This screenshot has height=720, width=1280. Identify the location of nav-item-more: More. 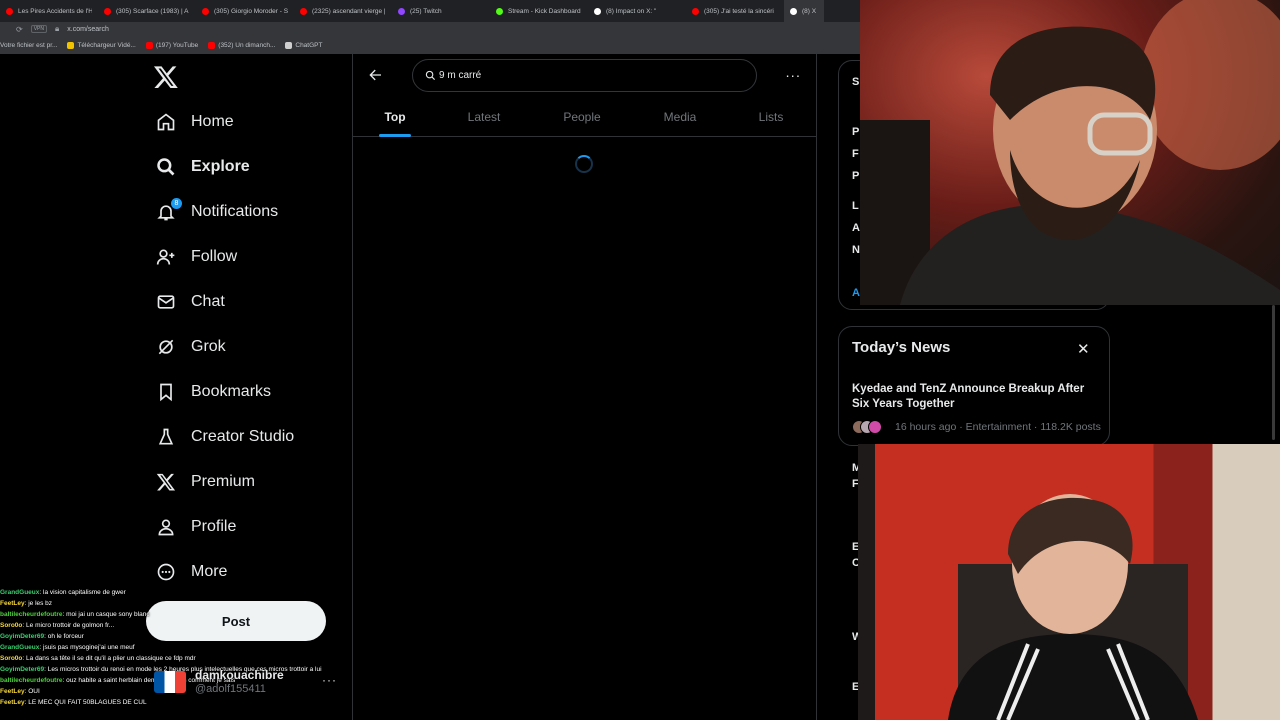
(191, 572).